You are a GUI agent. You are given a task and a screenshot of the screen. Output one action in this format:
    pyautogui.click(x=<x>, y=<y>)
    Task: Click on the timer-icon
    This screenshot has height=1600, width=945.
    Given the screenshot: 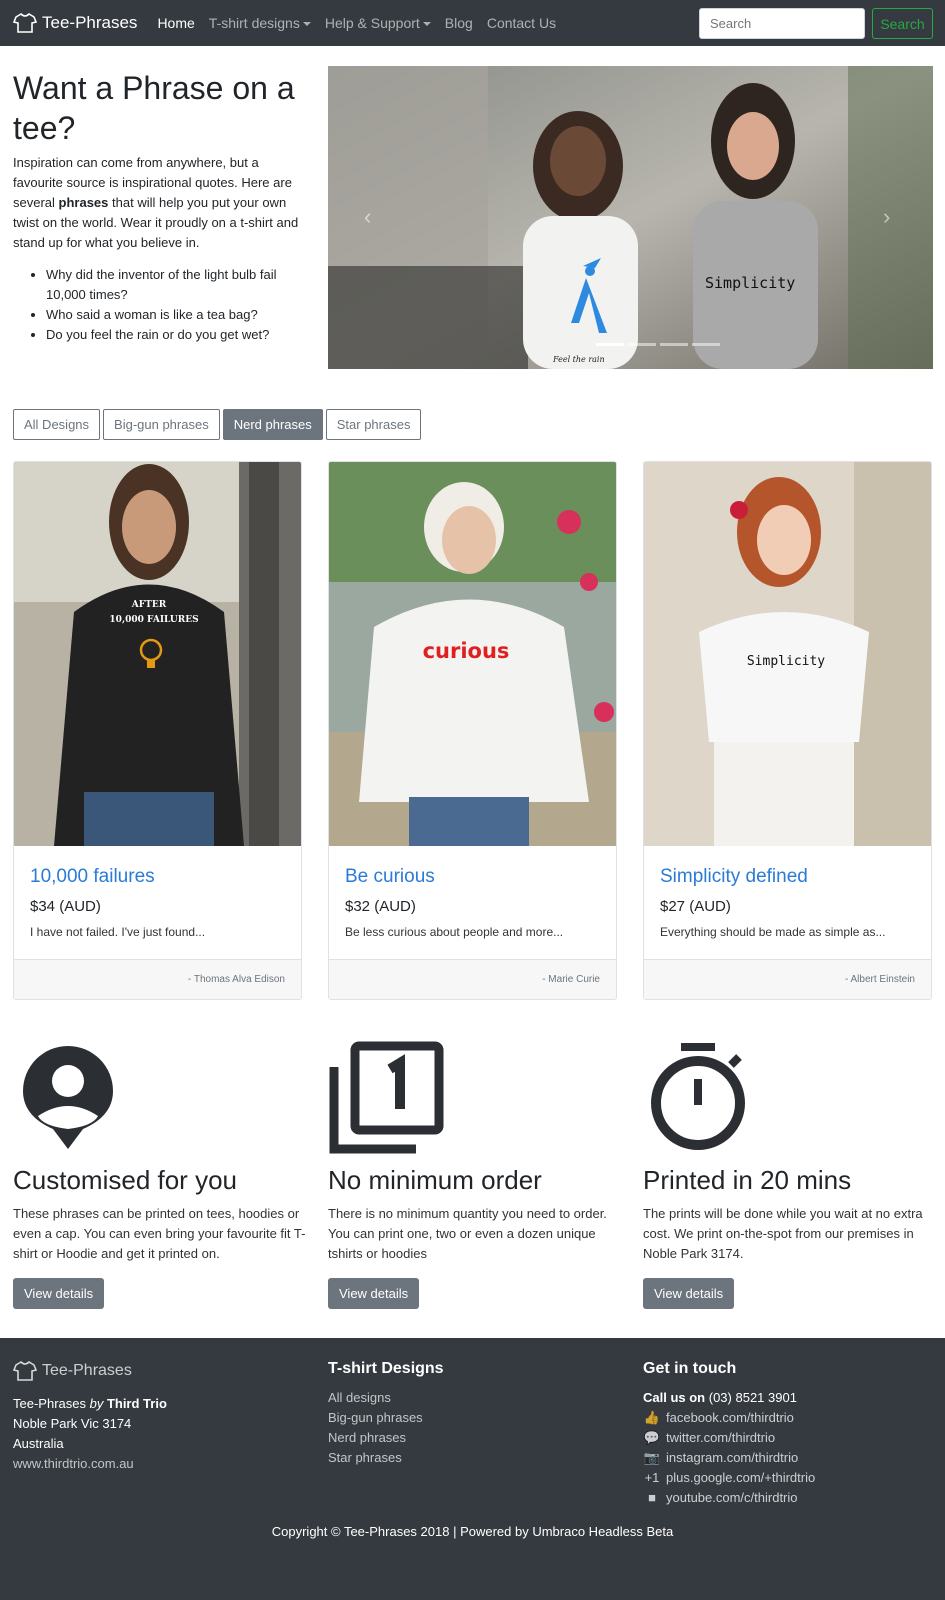 What is the action you would take?
    pyautogui.click(x=790, y=1096)
    